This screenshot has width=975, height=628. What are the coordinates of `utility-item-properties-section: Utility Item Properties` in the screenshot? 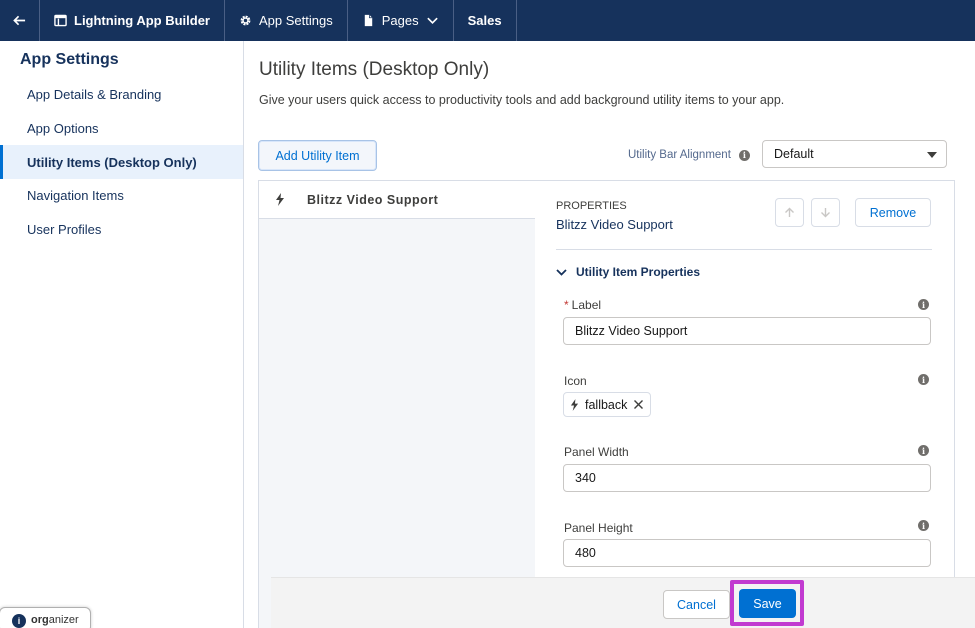 It's located at (628, 272).